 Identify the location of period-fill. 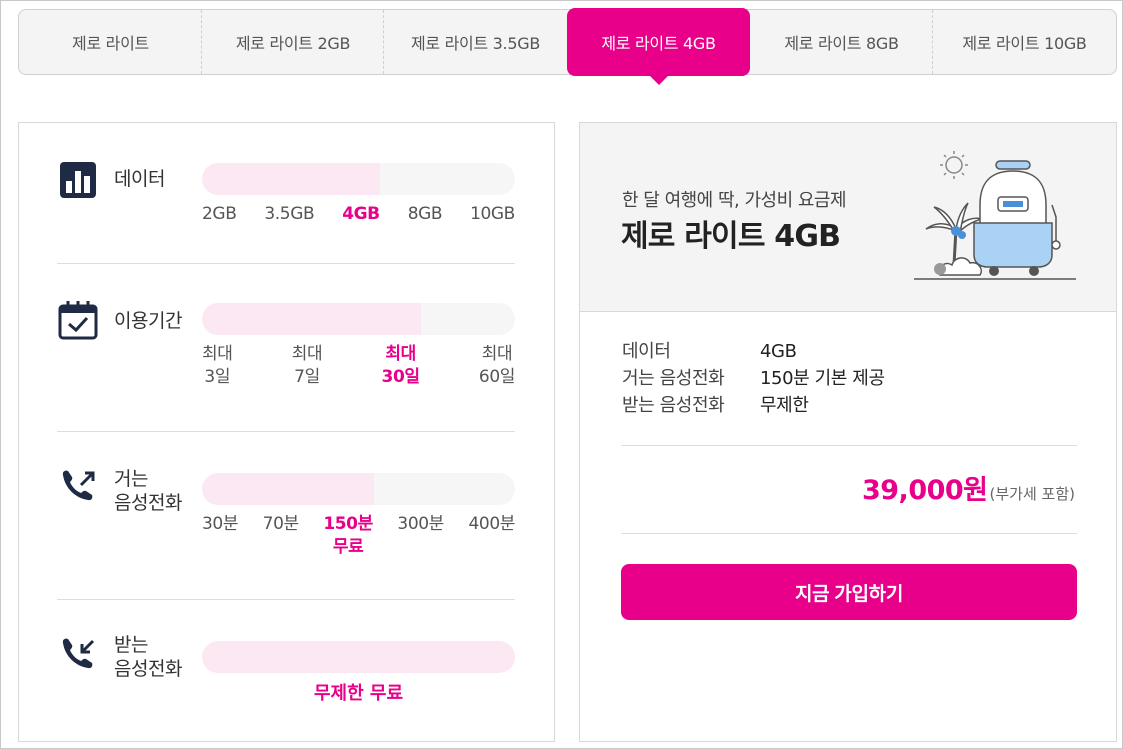
(312, 319).